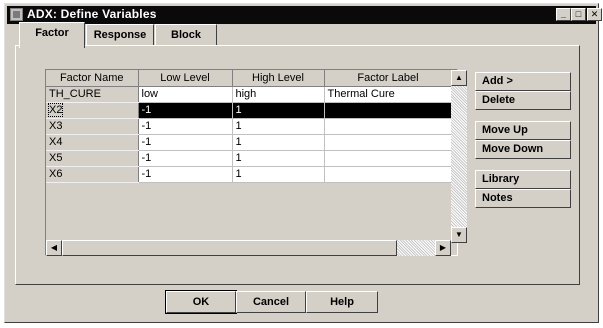  What do you see at coordinates (92, 94) in the screenshot?
I see `factor-name-cell: TH_CURE` at bounding box center [92, 94].